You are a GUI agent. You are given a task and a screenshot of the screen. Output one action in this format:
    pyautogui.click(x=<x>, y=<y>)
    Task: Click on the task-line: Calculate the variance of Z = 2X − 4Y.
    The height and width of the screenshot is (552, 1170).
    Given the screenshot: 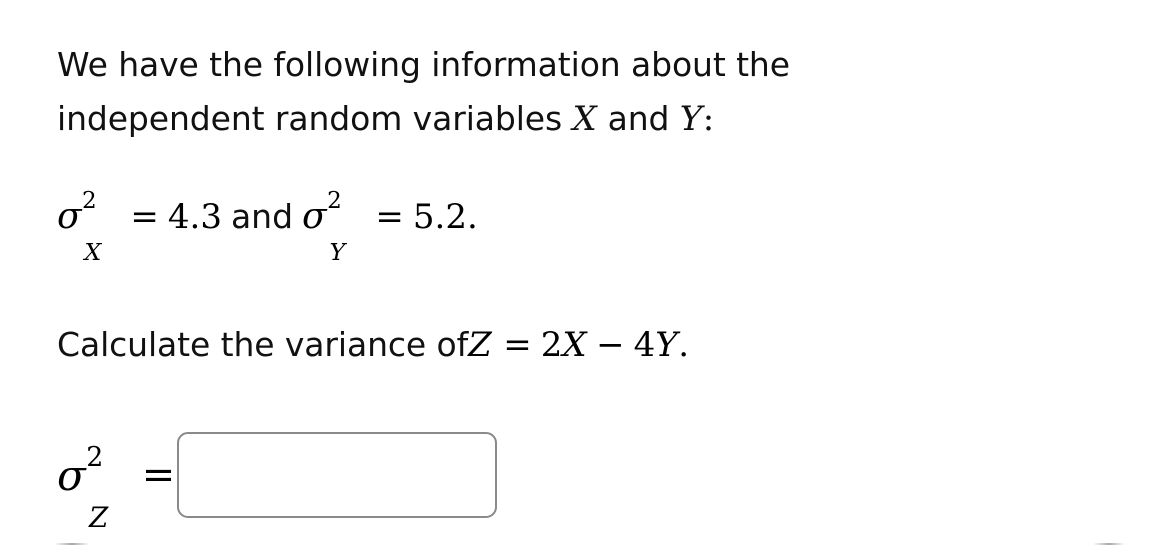 What is the action you would take?
    pyautogui.click(x=373, y=345)
    